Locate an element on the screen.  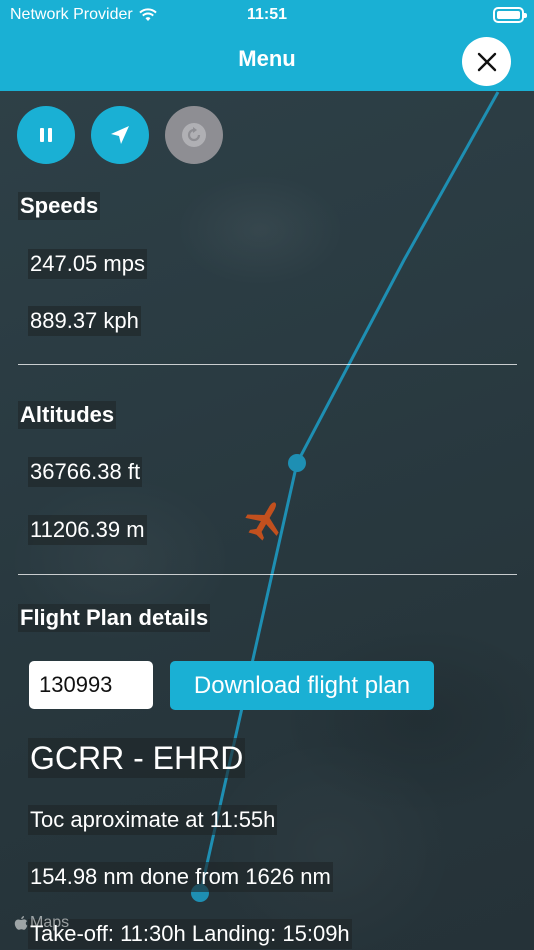
speeds-heading: Speeds is located at coordinates (59, 206).